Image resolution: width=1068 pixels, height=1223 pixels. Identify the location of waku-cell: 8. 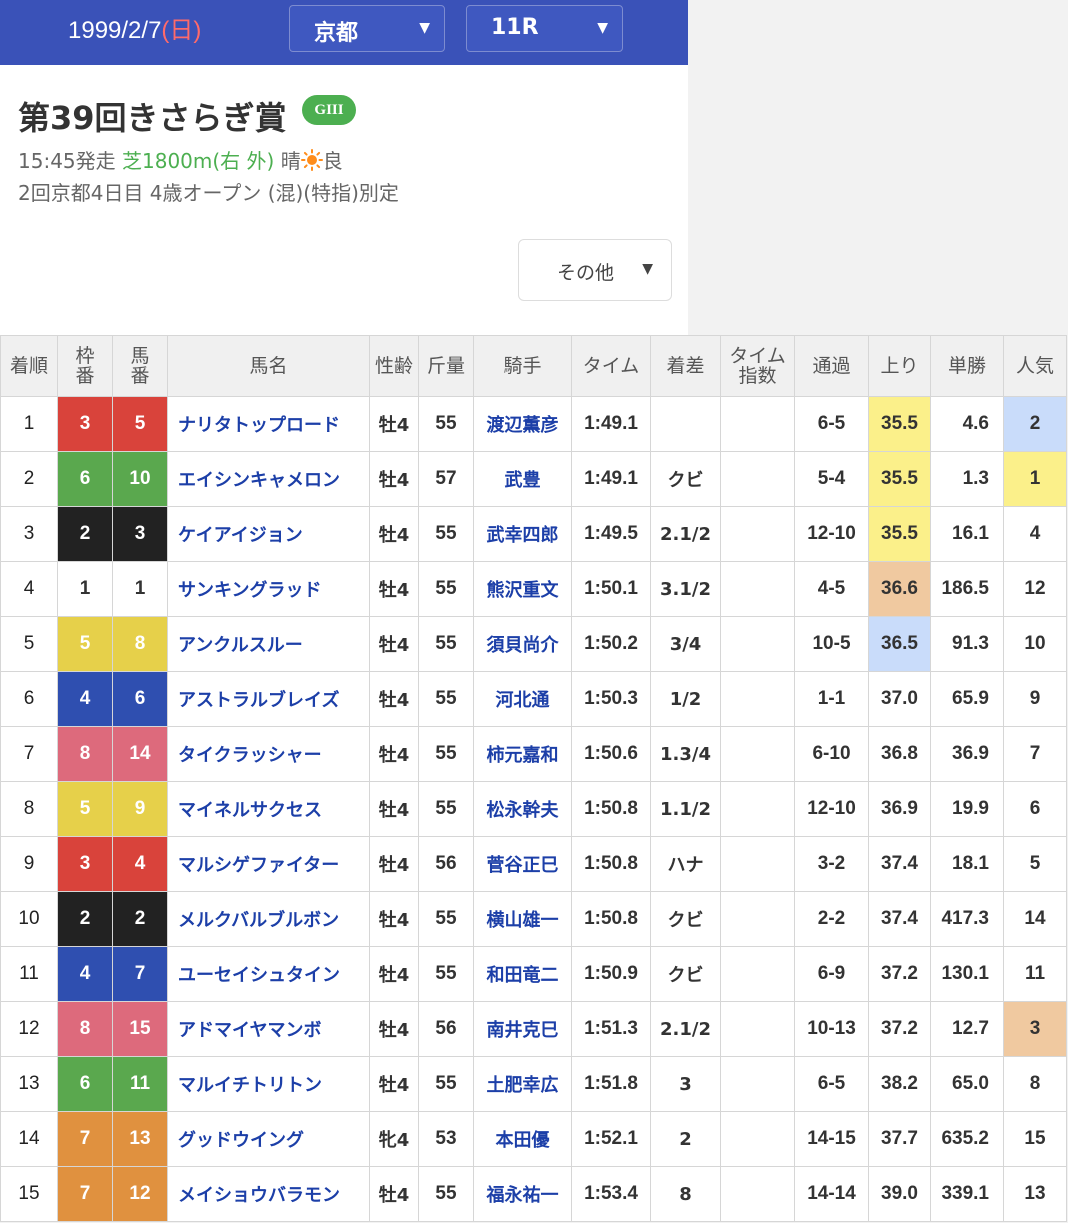
(85, 1029).